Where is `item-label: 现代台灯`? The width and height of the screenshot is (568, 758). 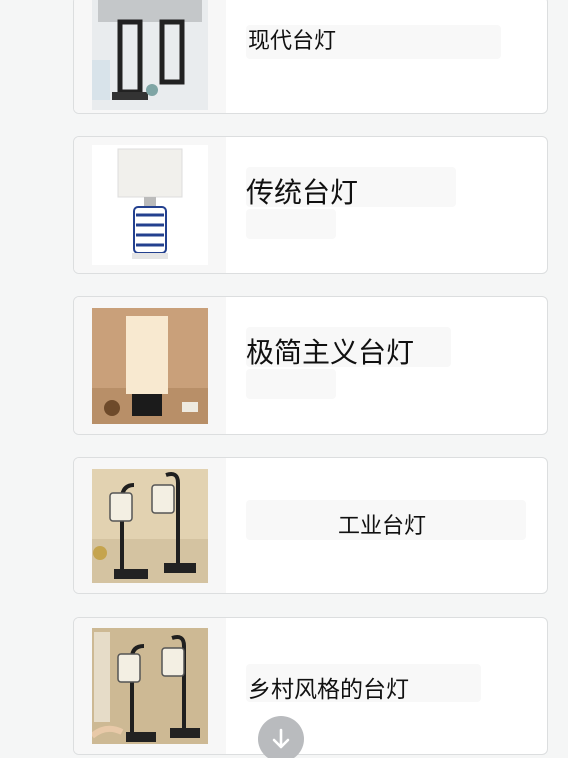 item-label: 现代台灯 is located at coordinates (292, 41).